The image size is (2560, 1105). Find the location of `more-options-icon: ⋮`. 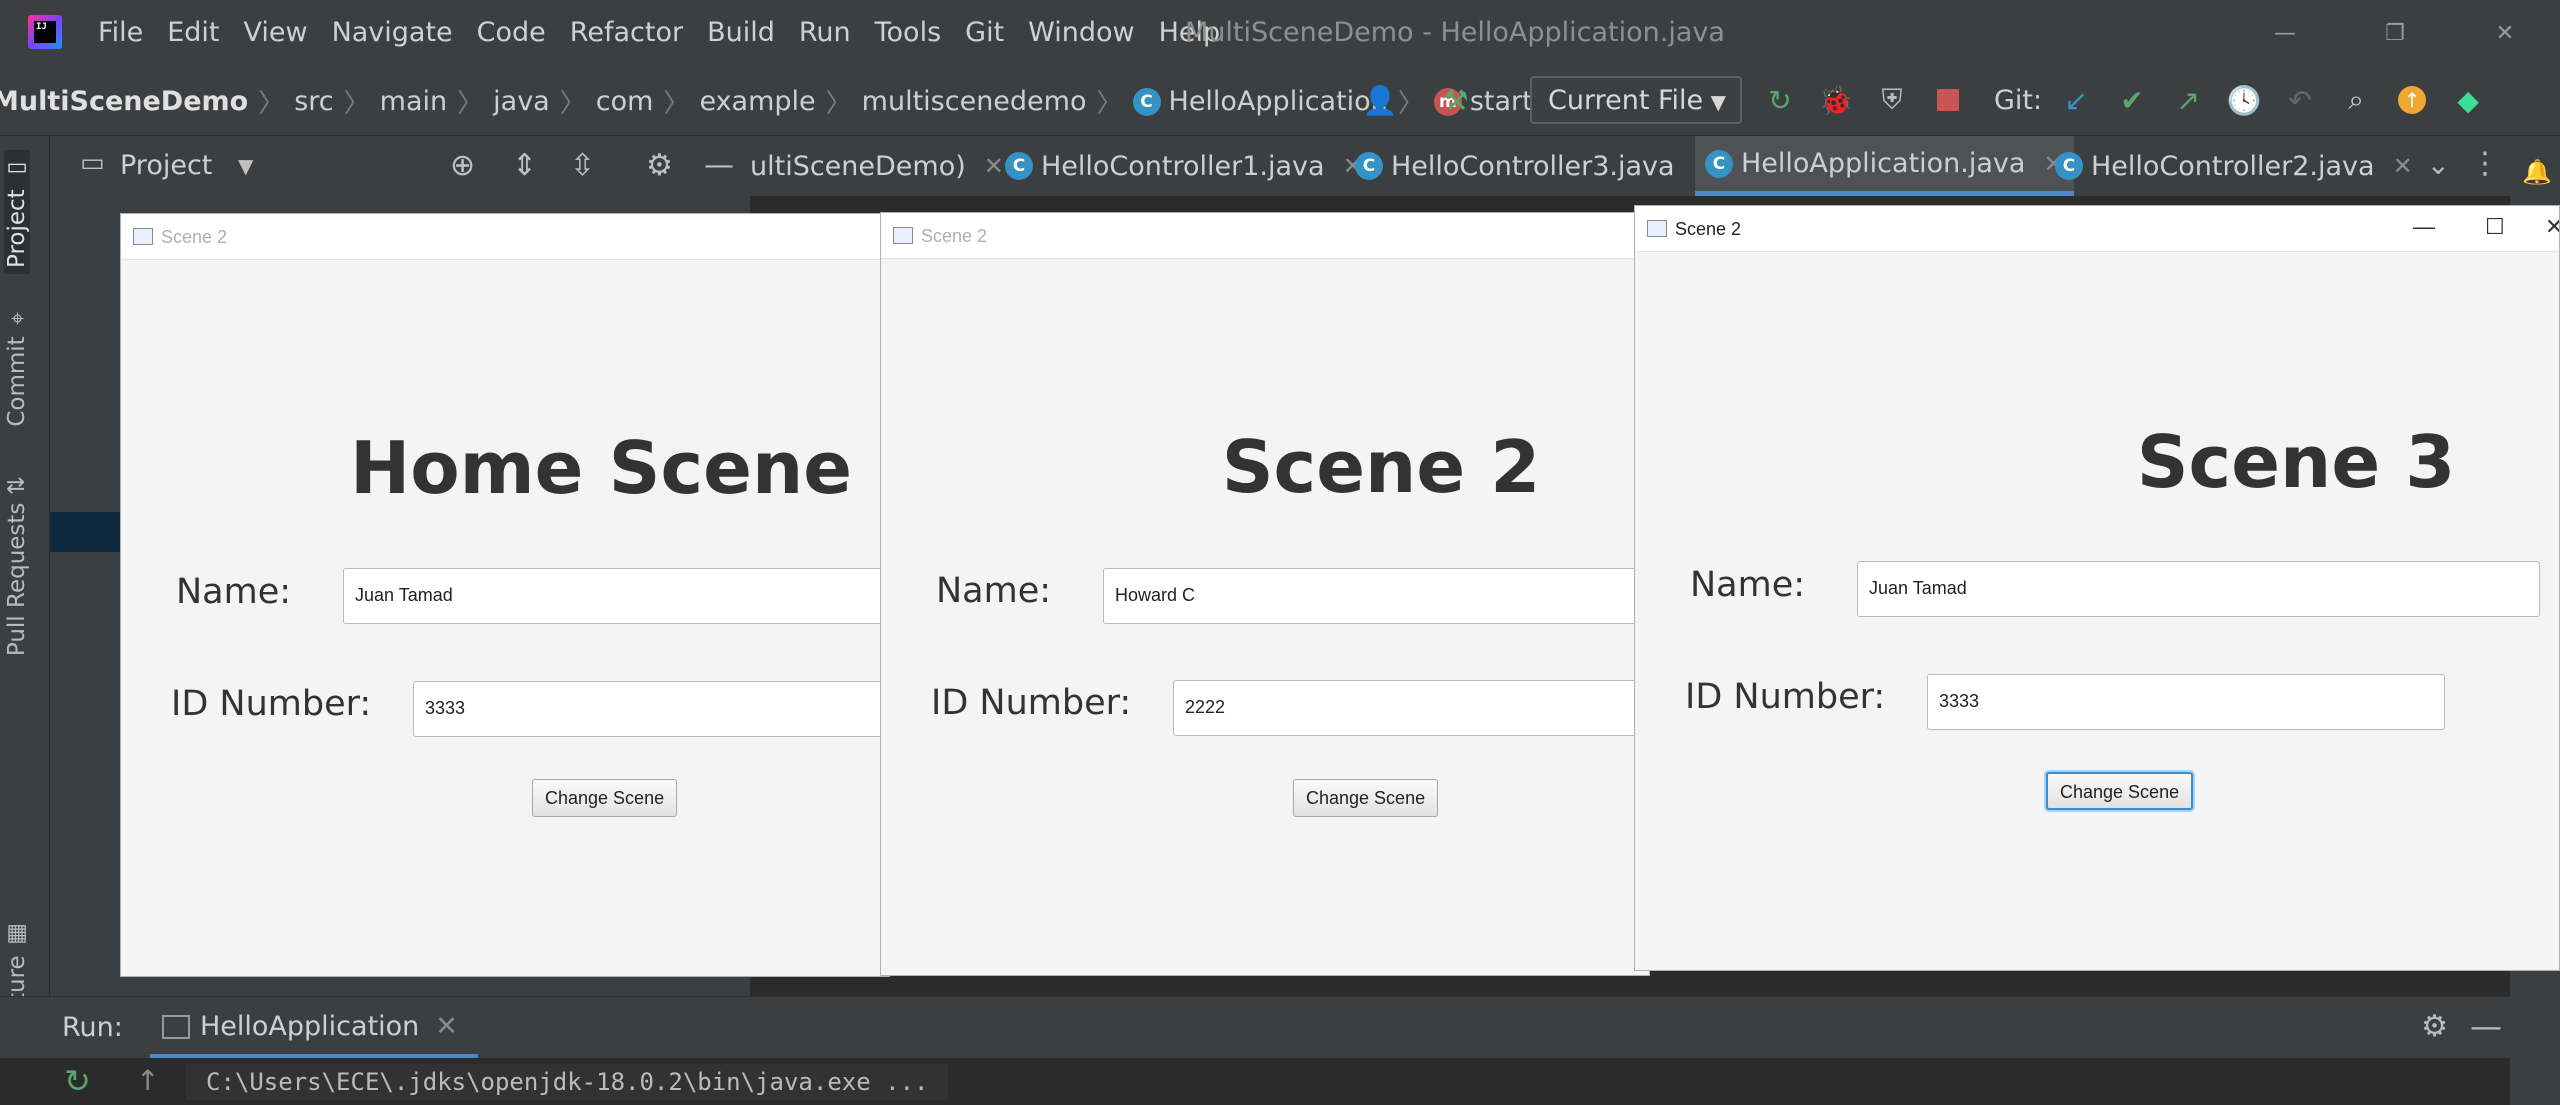

more-options-icon: ⋮ is located at coordinates (2485, 163).